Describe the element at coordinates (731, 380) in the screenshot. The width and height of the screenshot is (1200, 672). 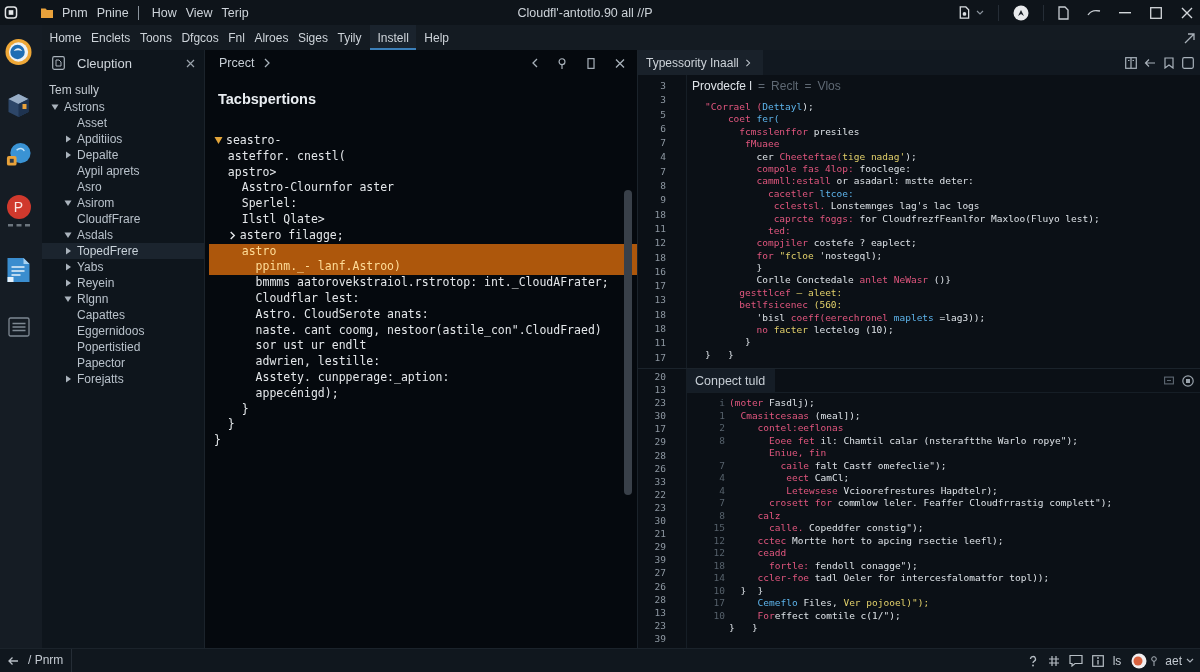
I see `panel-tab: Conpect tuld` at that location.